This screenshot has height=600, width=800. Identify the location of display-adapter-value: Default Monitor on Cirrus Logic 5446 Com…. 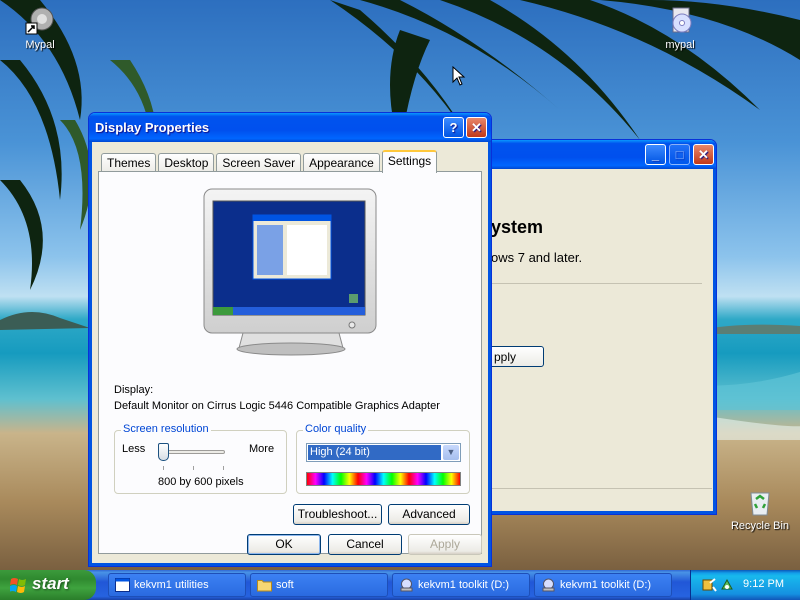
(277, 406).